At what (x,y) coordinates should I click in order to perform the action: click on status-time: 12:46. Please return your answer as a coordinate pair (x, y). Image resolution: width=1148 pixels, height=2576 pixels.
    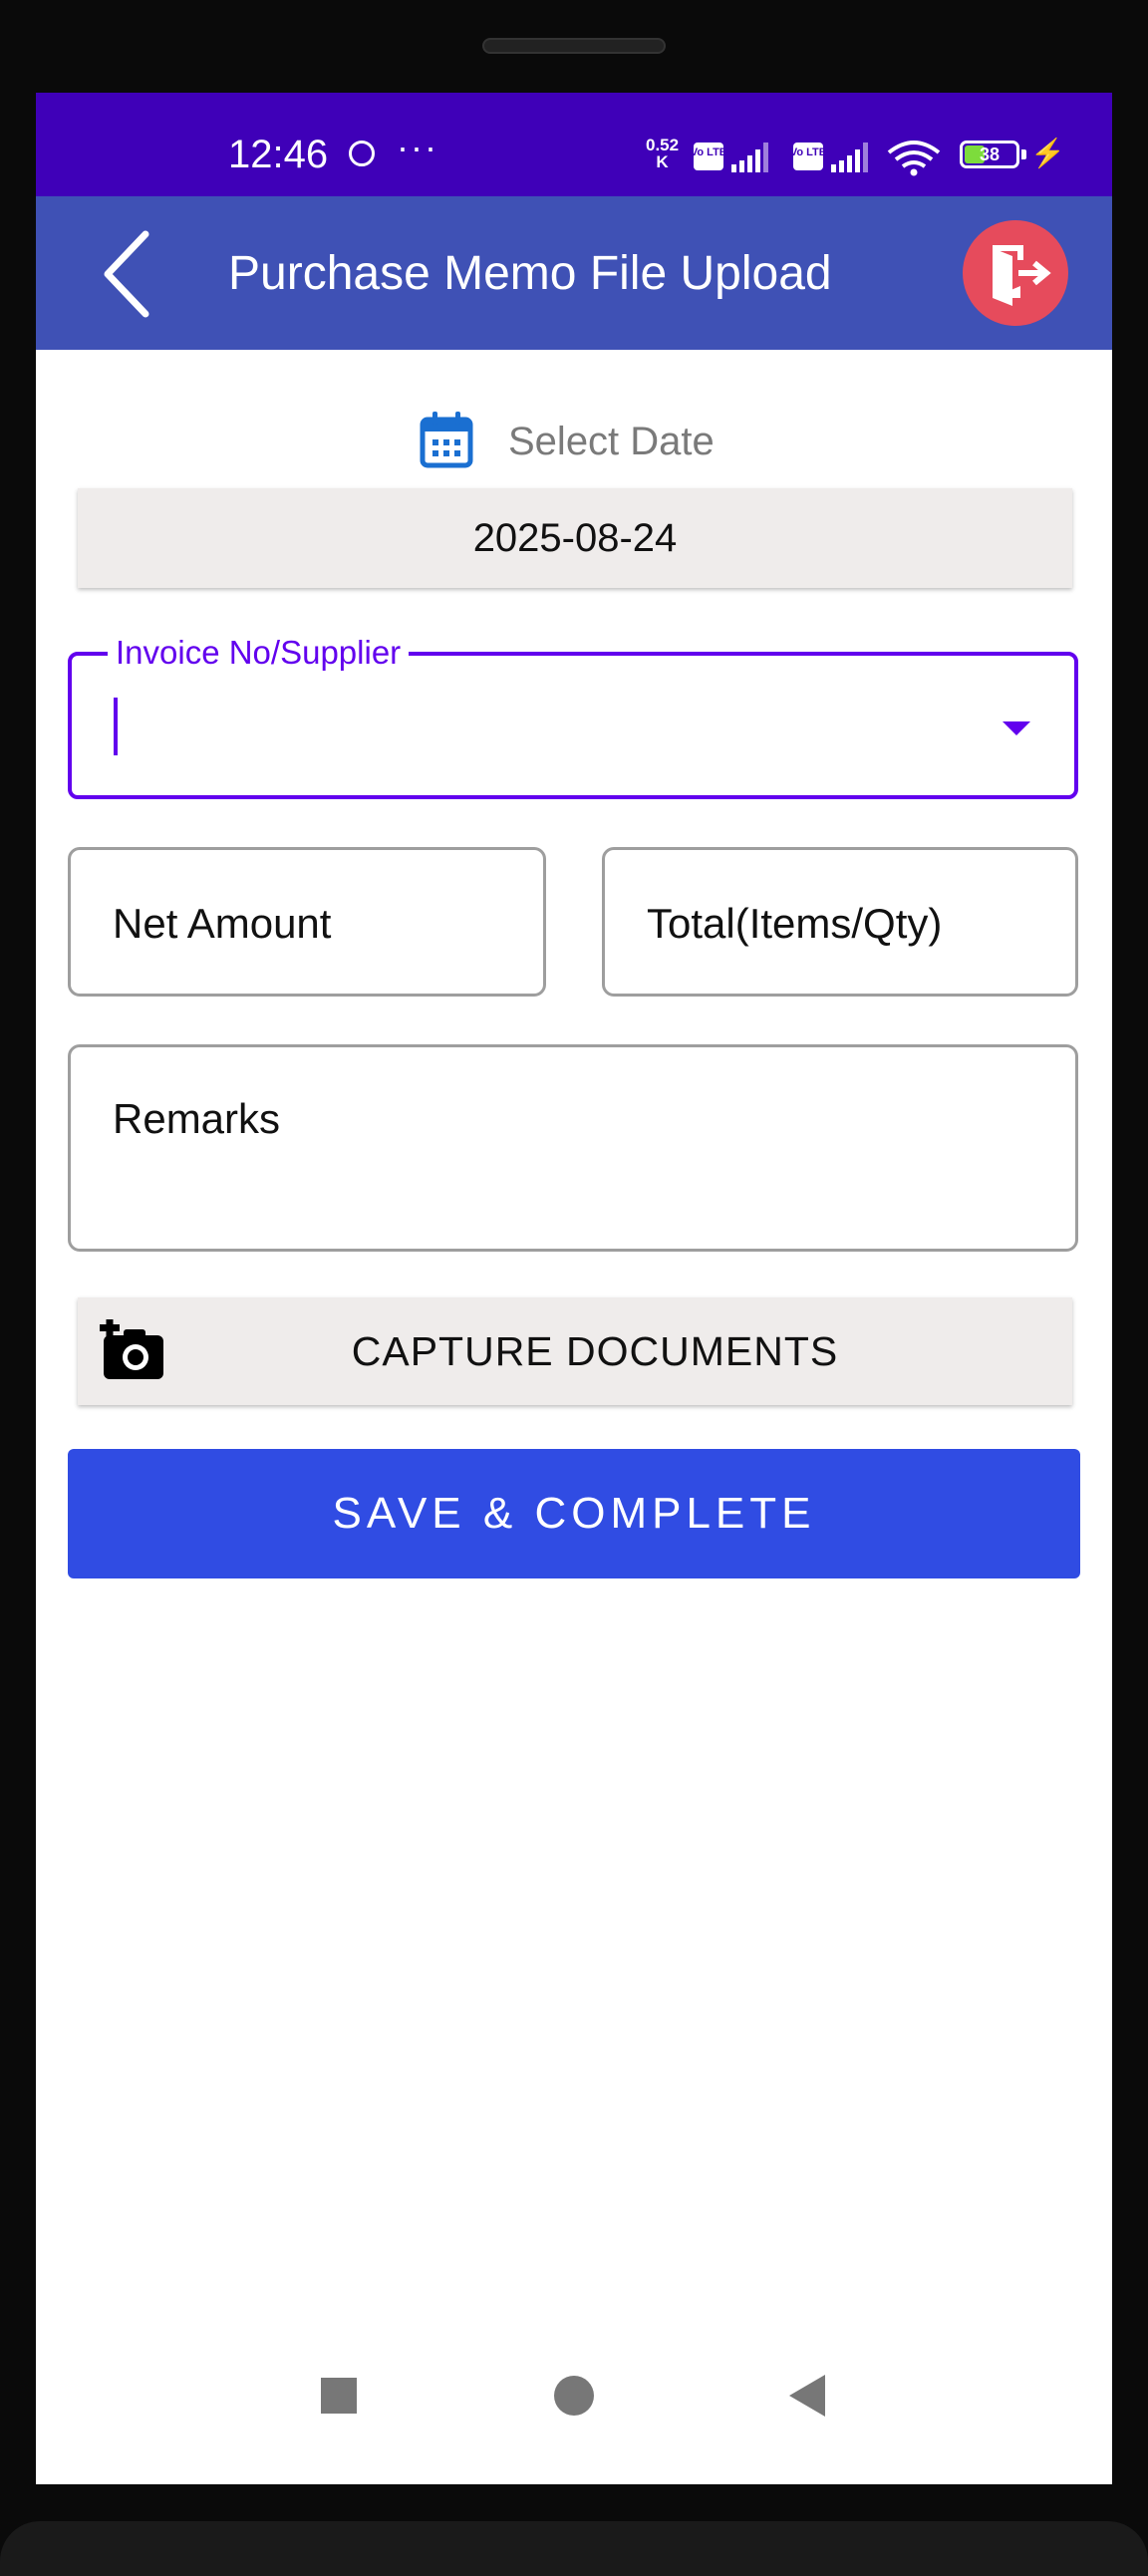
    Looking at the image, I should click on (278, 154).